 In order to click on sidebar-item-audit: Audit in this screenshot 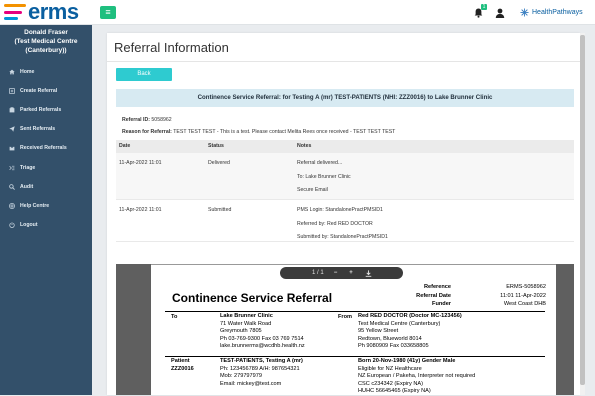, I will do `click(46, 186)`.